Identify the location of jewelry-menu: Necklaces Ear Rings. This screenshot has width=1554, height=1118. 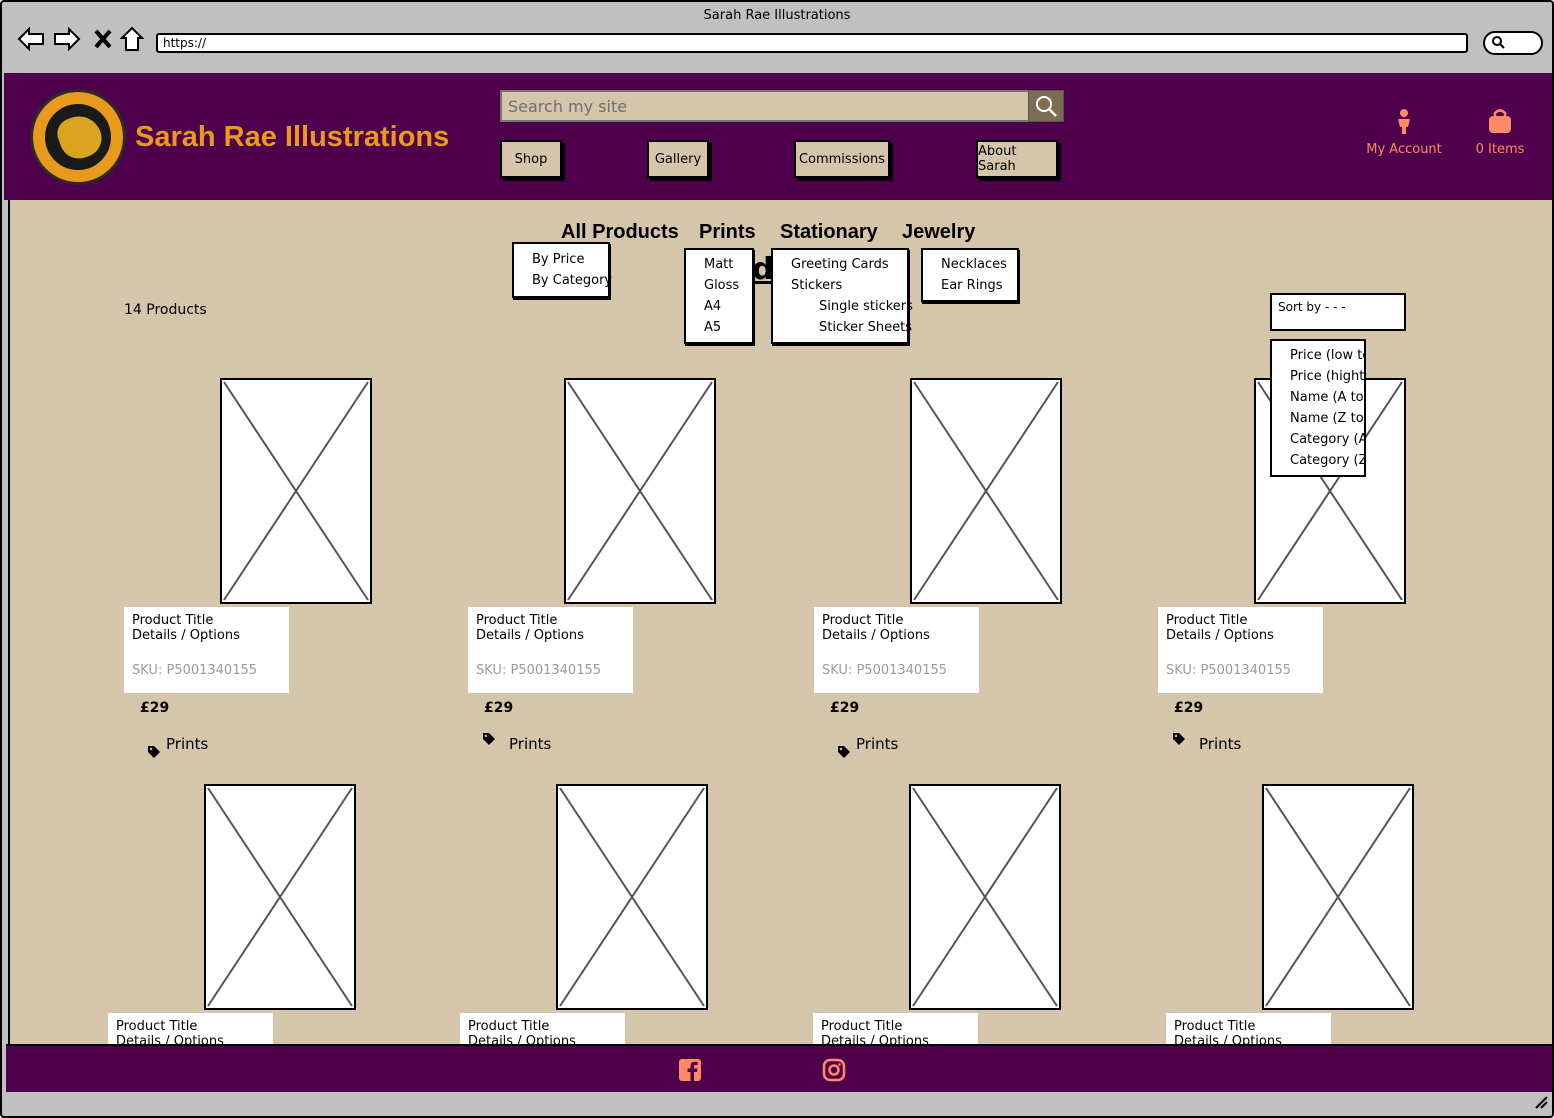
(970, 275).